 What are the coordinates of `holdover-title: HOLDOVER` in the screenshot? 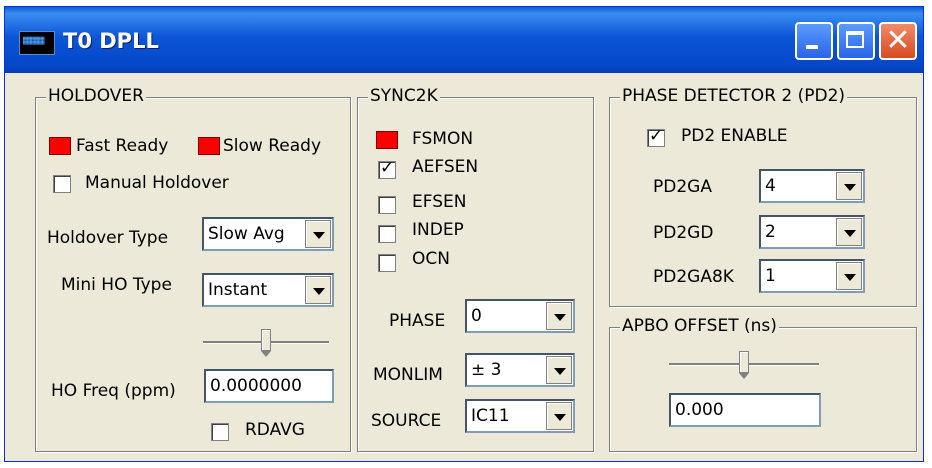 It's located at (96, 96).